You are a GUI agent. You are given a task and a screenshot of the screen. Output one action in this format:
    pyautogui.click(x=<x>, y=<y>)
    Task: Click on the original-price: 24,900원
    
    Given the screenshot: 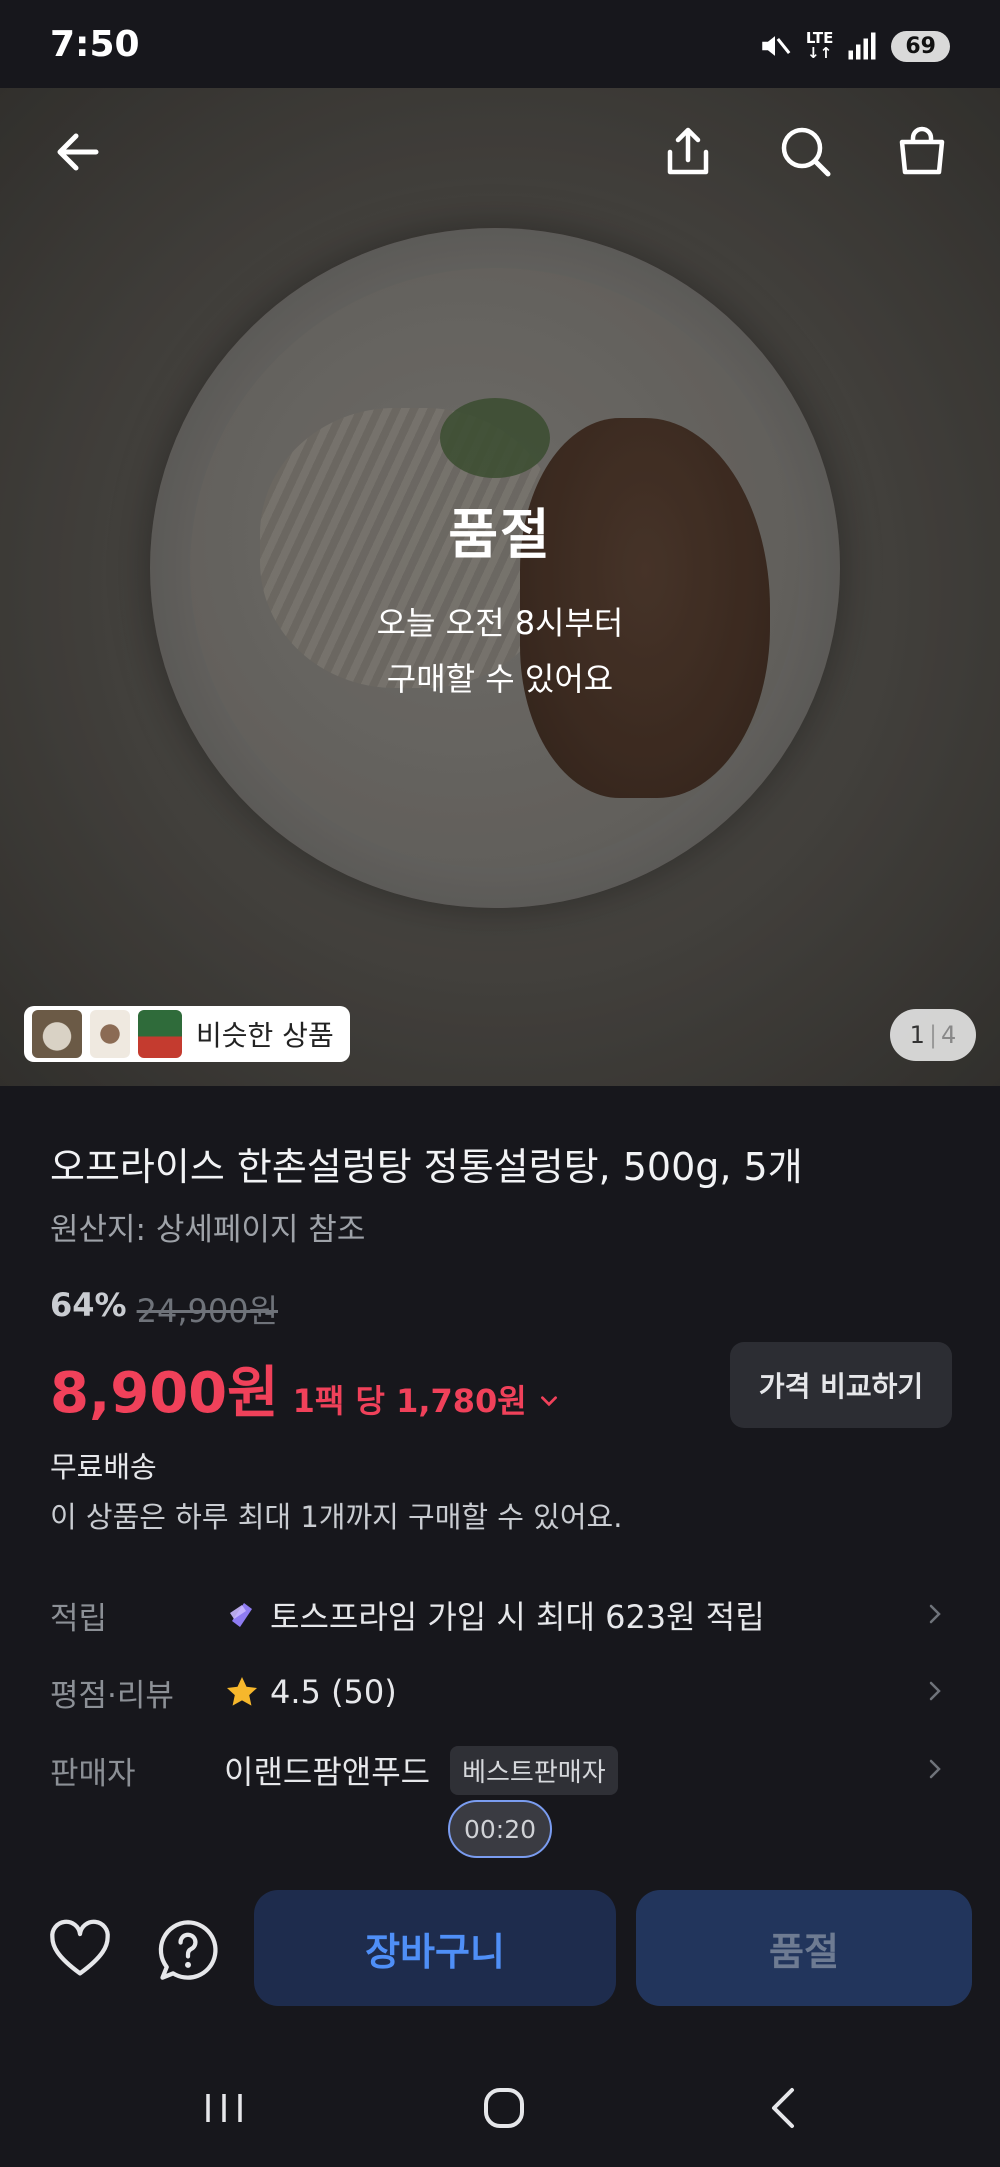 What is the action you would take?
    pyautogui.click(x=207, y=1311)
    